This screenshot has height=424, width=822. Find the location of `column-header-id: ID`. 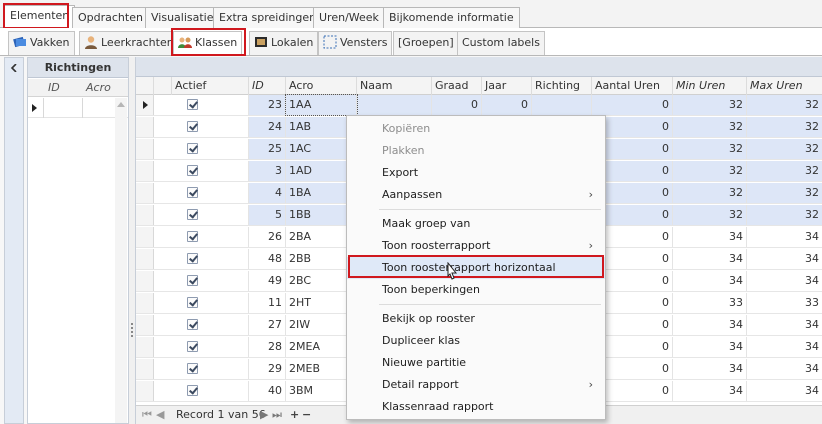

column-header-id: ID is located at coordinates (54, 87).